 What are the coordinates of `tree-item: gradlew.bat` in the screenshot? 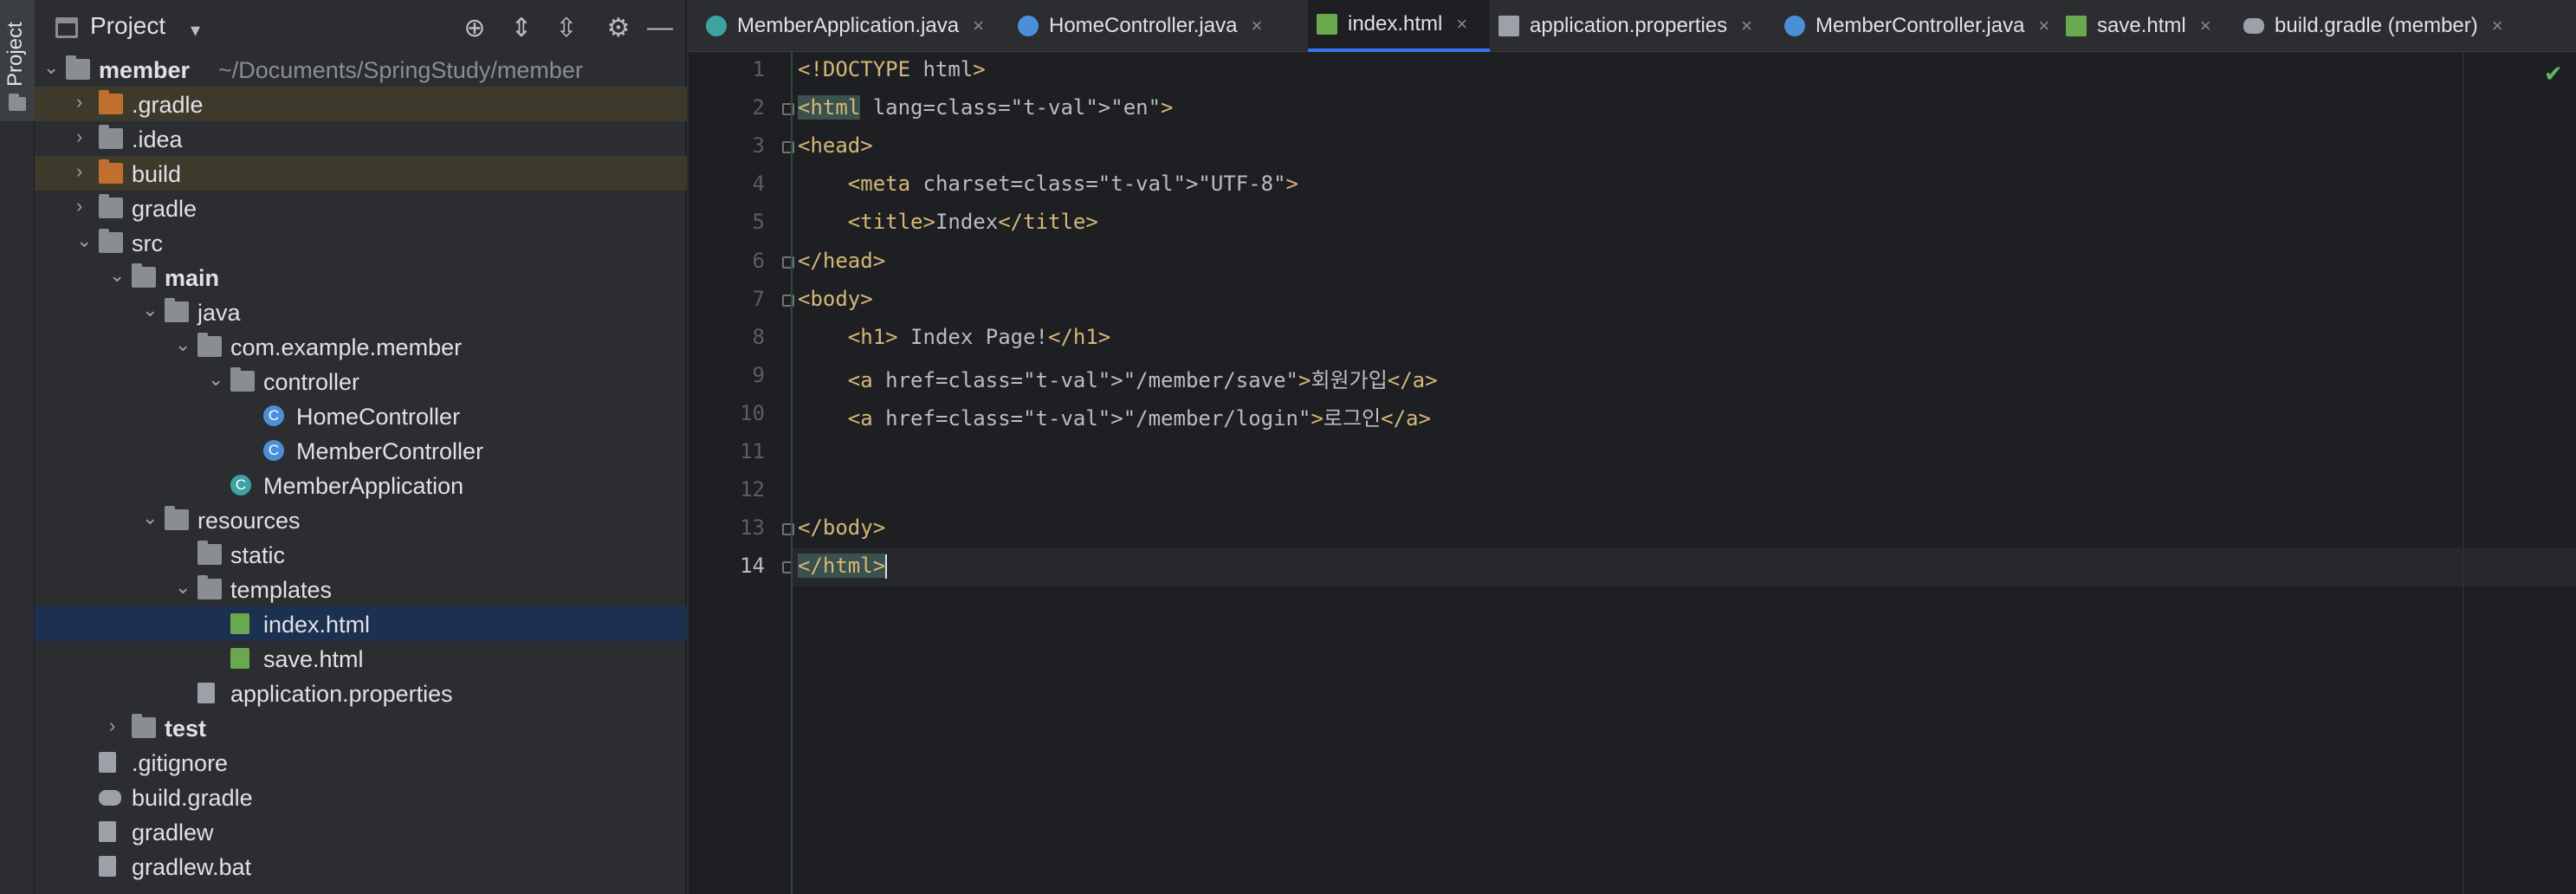 It's located at (361, 867).